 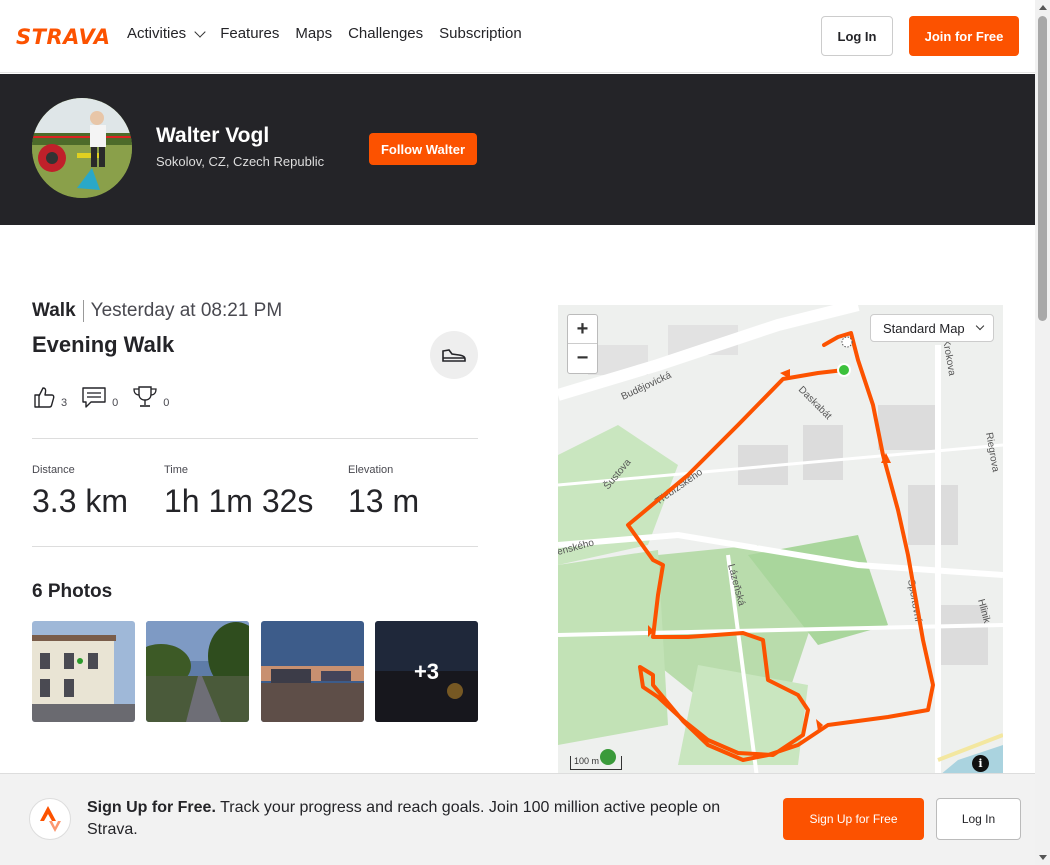 I want to click on activity-header: Walk Yesterday at 08:21 PM, so click(x=157, y=311).